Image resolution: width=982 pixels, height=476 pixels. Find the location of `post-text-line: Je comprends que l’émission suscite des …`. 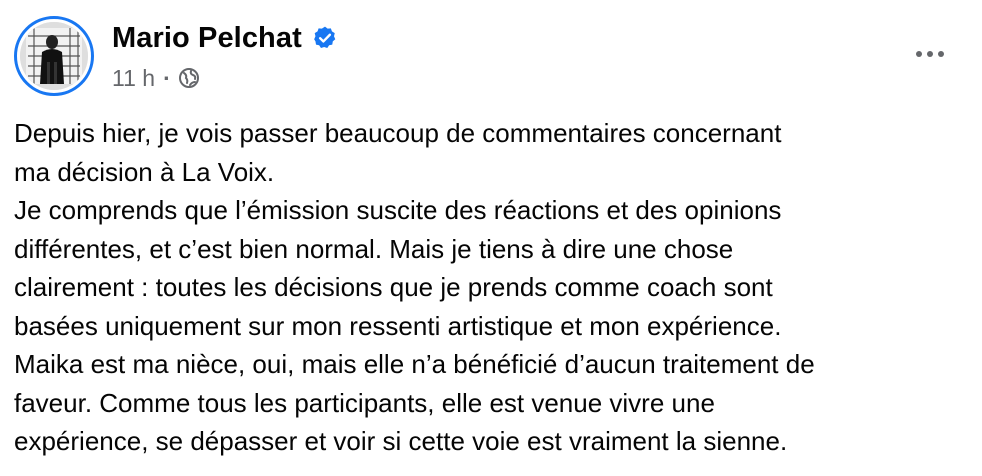

post-text-line: Je comprends que l’émission suscite des … is located at coordinates (398, 210).